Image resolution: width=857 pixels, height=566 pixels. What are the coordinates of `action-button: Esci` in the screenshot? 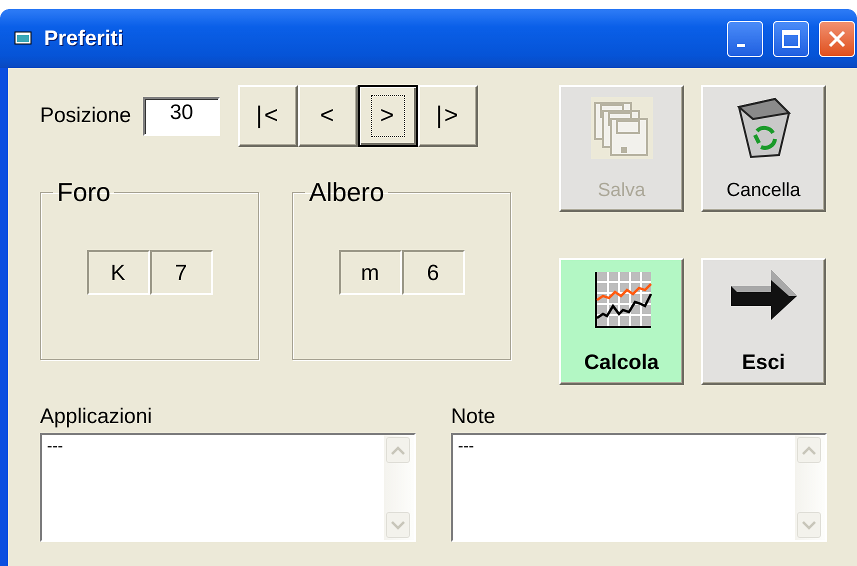 It's located at (763, 321).